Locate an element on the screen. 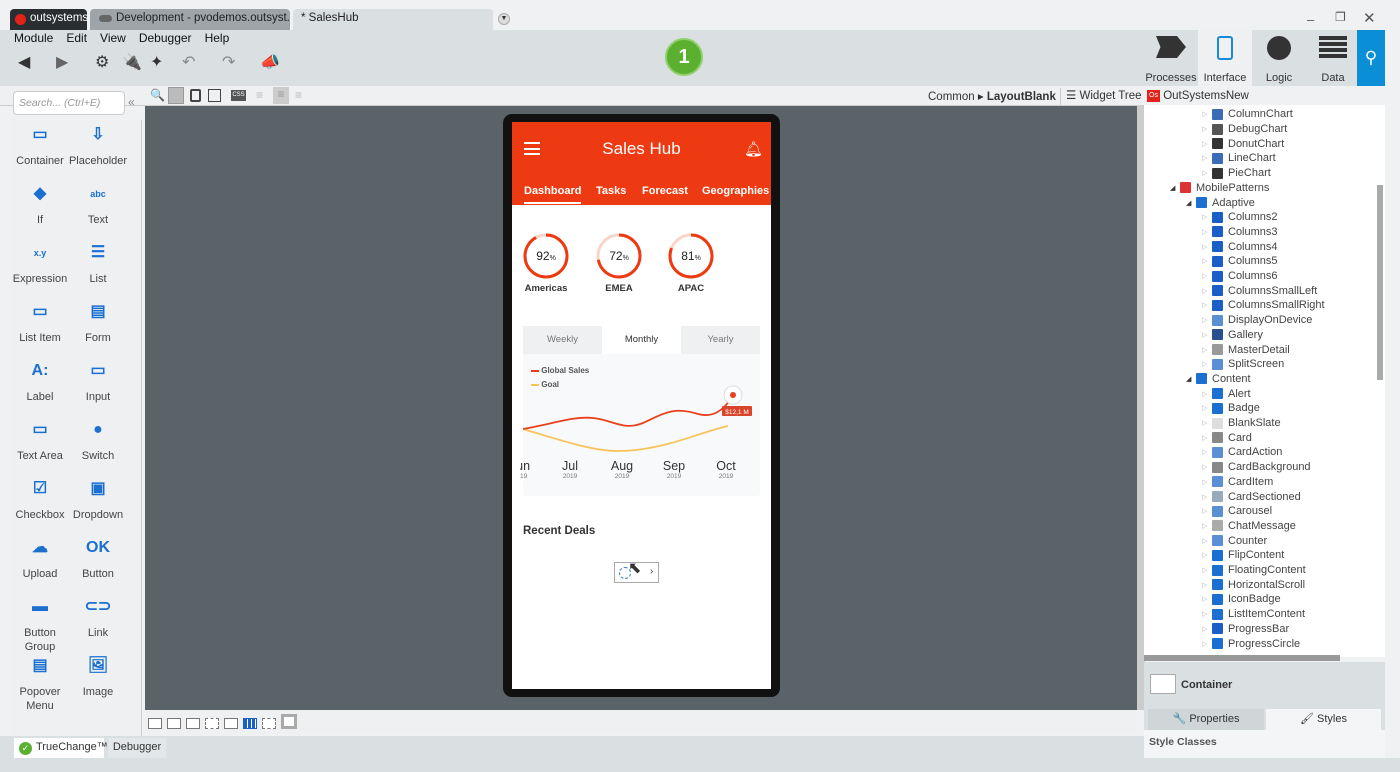  search-input: Search... (Ctrl+E) is located at coordinates (69, 103).